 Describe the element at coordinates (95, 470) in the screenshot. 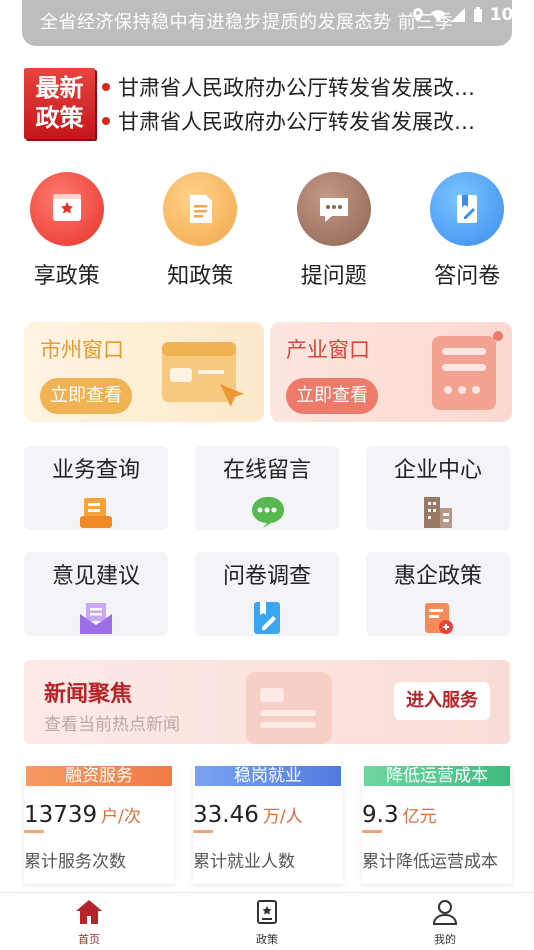

I see `service-label: 业务查询` at that location.